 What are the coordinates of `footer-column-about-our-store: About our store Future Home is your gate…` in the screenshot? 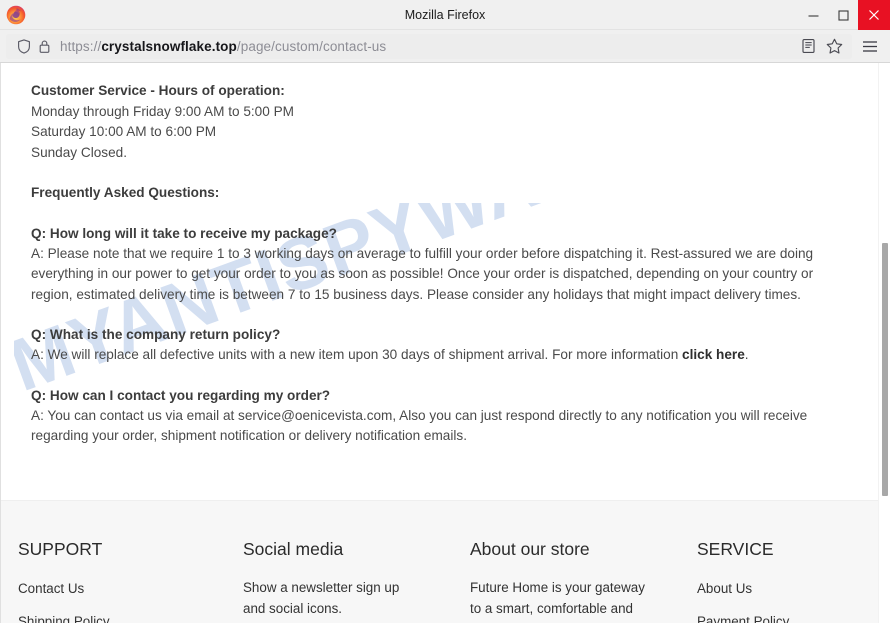 It's located at (583, 580).